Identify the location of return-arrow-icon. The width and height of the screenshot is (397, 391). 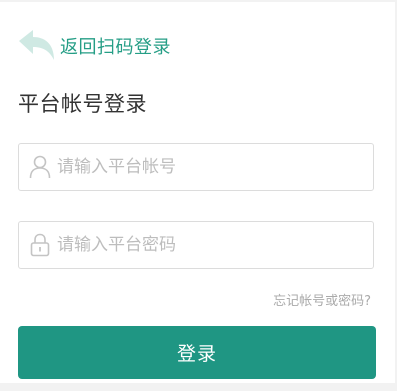
(36, 45).